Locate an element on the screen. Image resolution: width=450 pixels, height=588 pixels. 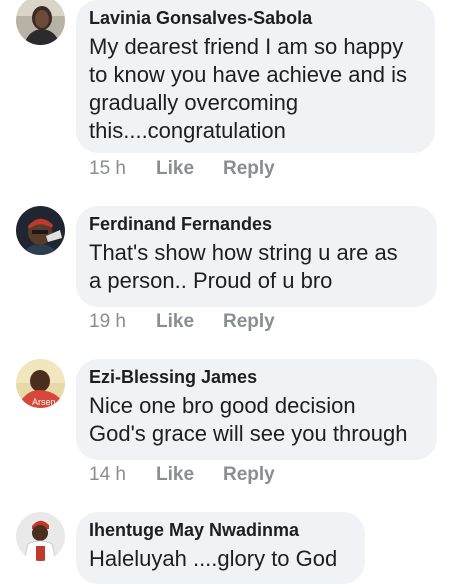
comment-text-line: Nice one bro good decision is located at coordinates (222, 405).